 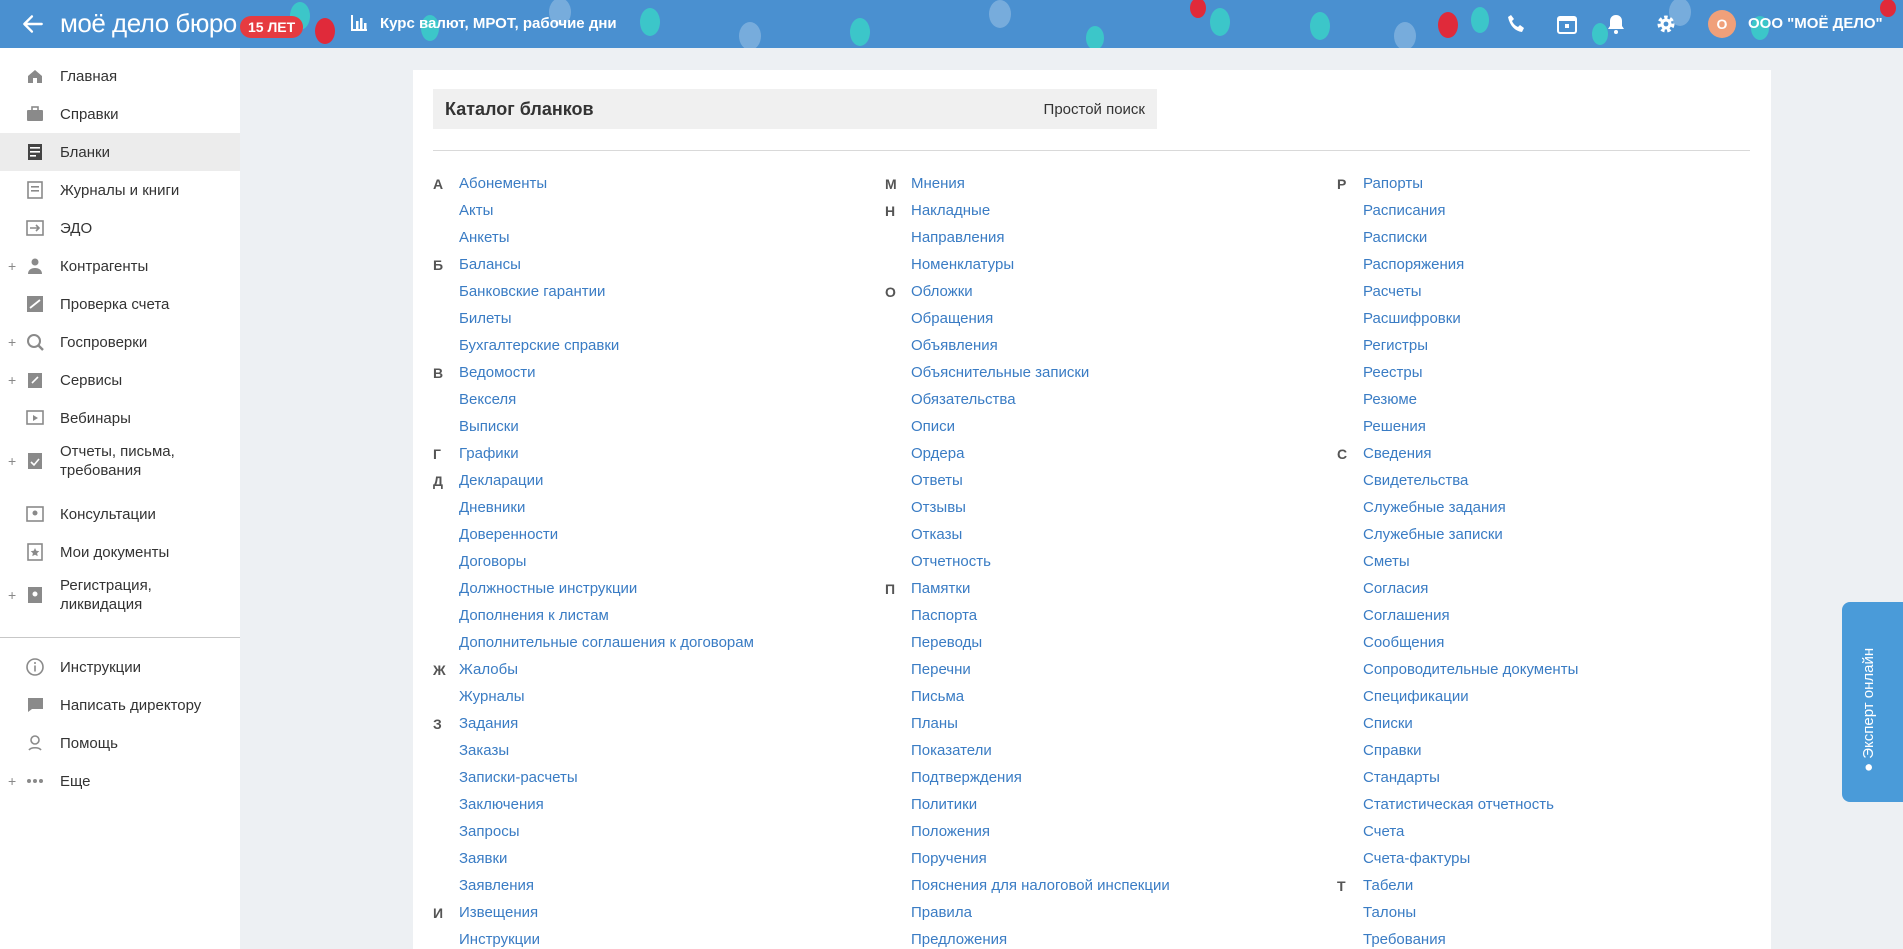 What do you see at coordinates (483, 858) in the screenshot?
I see `catalog-link: Заявки` at bounding box center [483, 858].